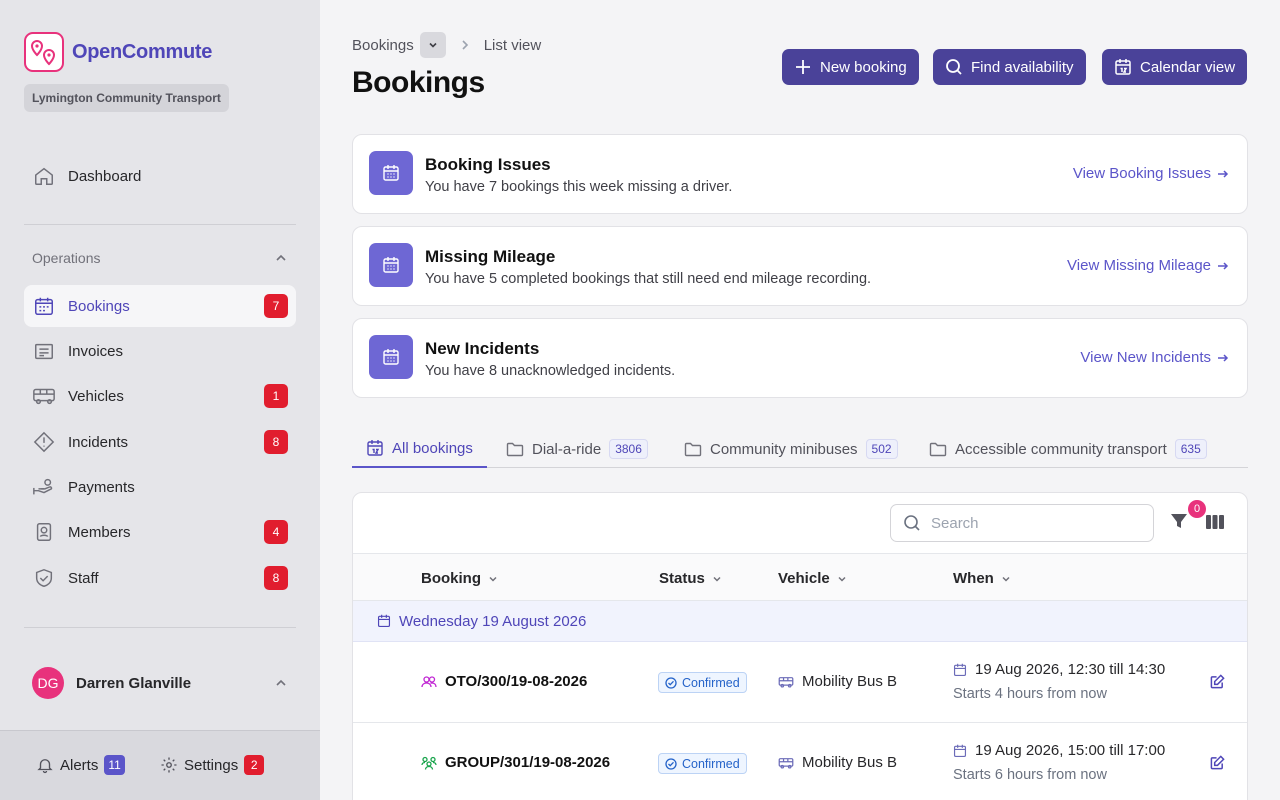 The width and height of the screenshot is (1280, 800). Describe the element at coordinates (160, 224) in the screenshot. I see `sidebar-divider` at that location.